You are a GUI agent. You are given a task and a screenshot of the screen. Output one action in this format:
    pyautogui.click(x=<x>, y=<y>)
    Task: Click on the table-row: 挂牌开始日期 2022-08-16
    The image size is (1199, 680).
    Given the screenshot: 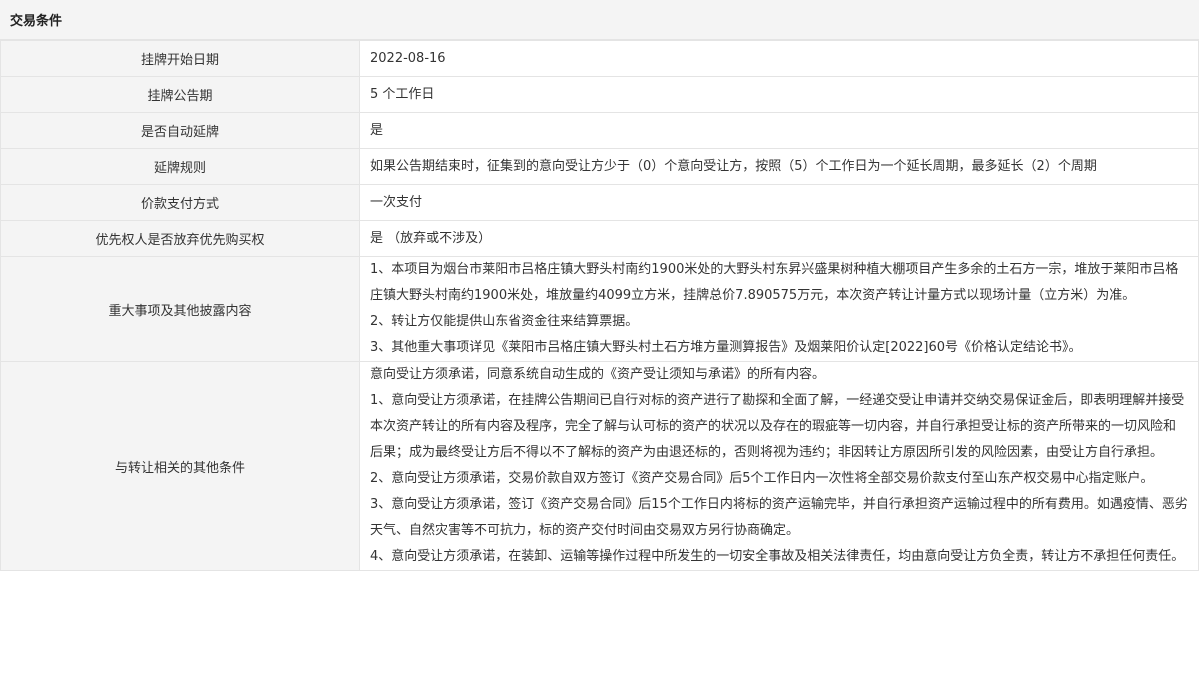 What is the action you would take?
    pyautogui.click(x=599, y=58)
    